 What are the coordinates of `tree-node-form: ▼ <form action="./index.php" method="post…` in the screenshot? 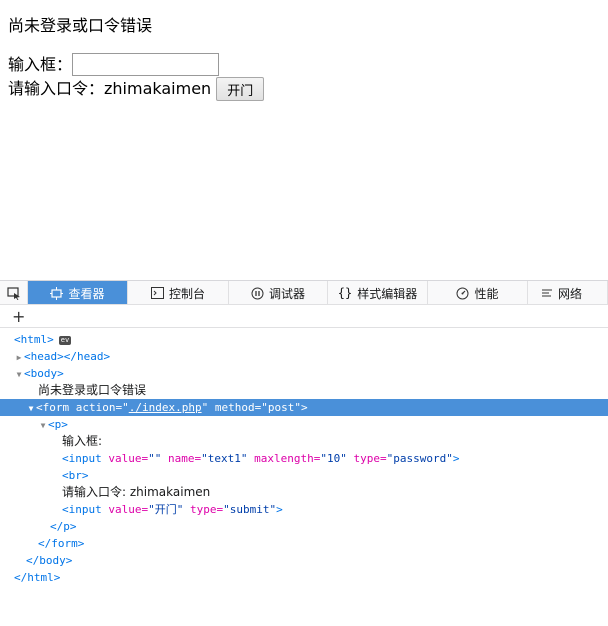 It's located at (304, 407).